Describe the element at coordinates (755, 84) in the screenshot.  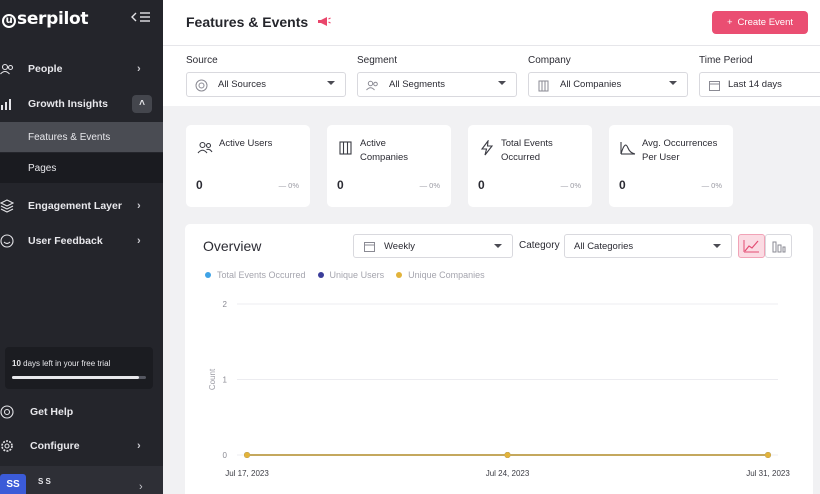
I see `filter-value: Last 14 days` at that location.